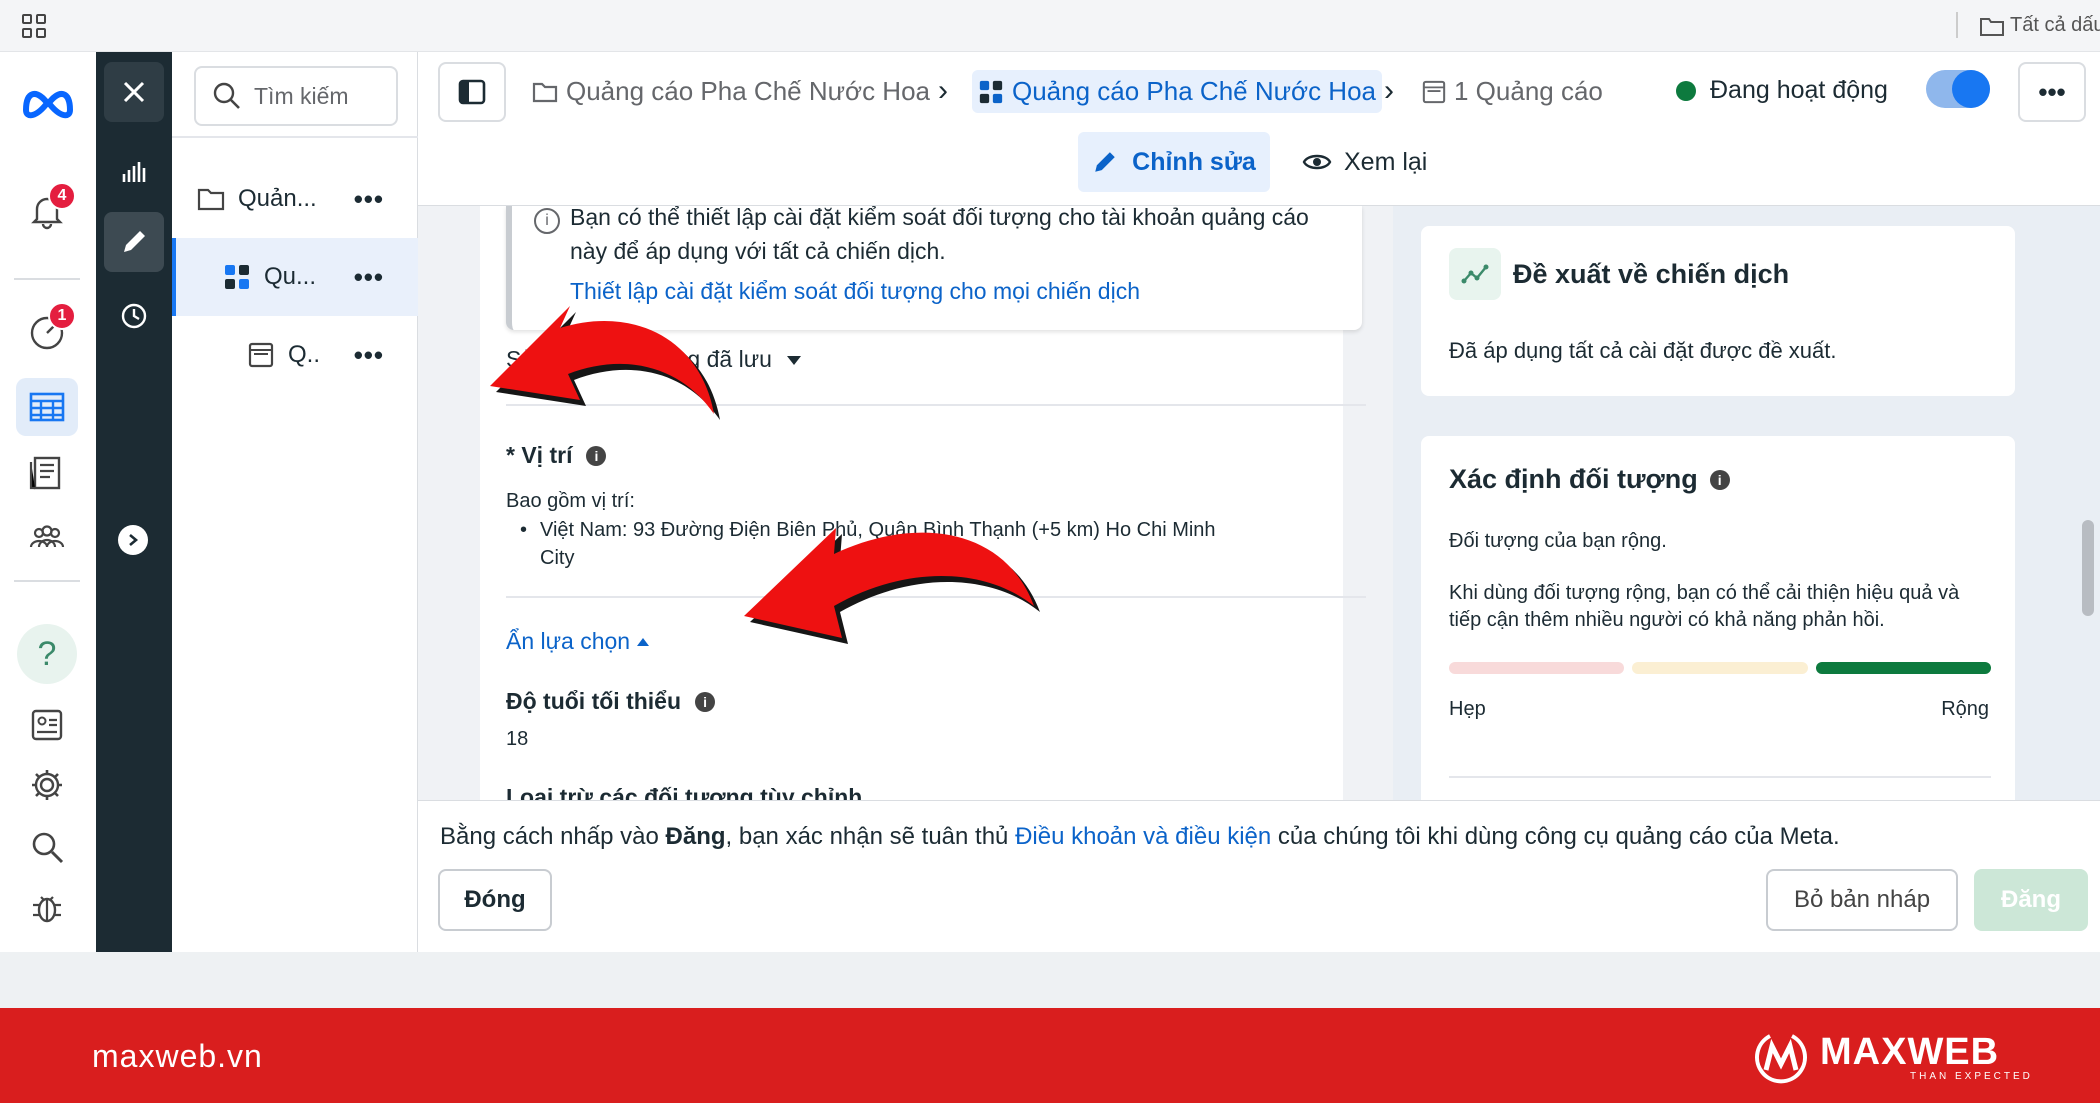 The image size is (2100, 1103). I want to click on report-bug-button, so click(47, 907).